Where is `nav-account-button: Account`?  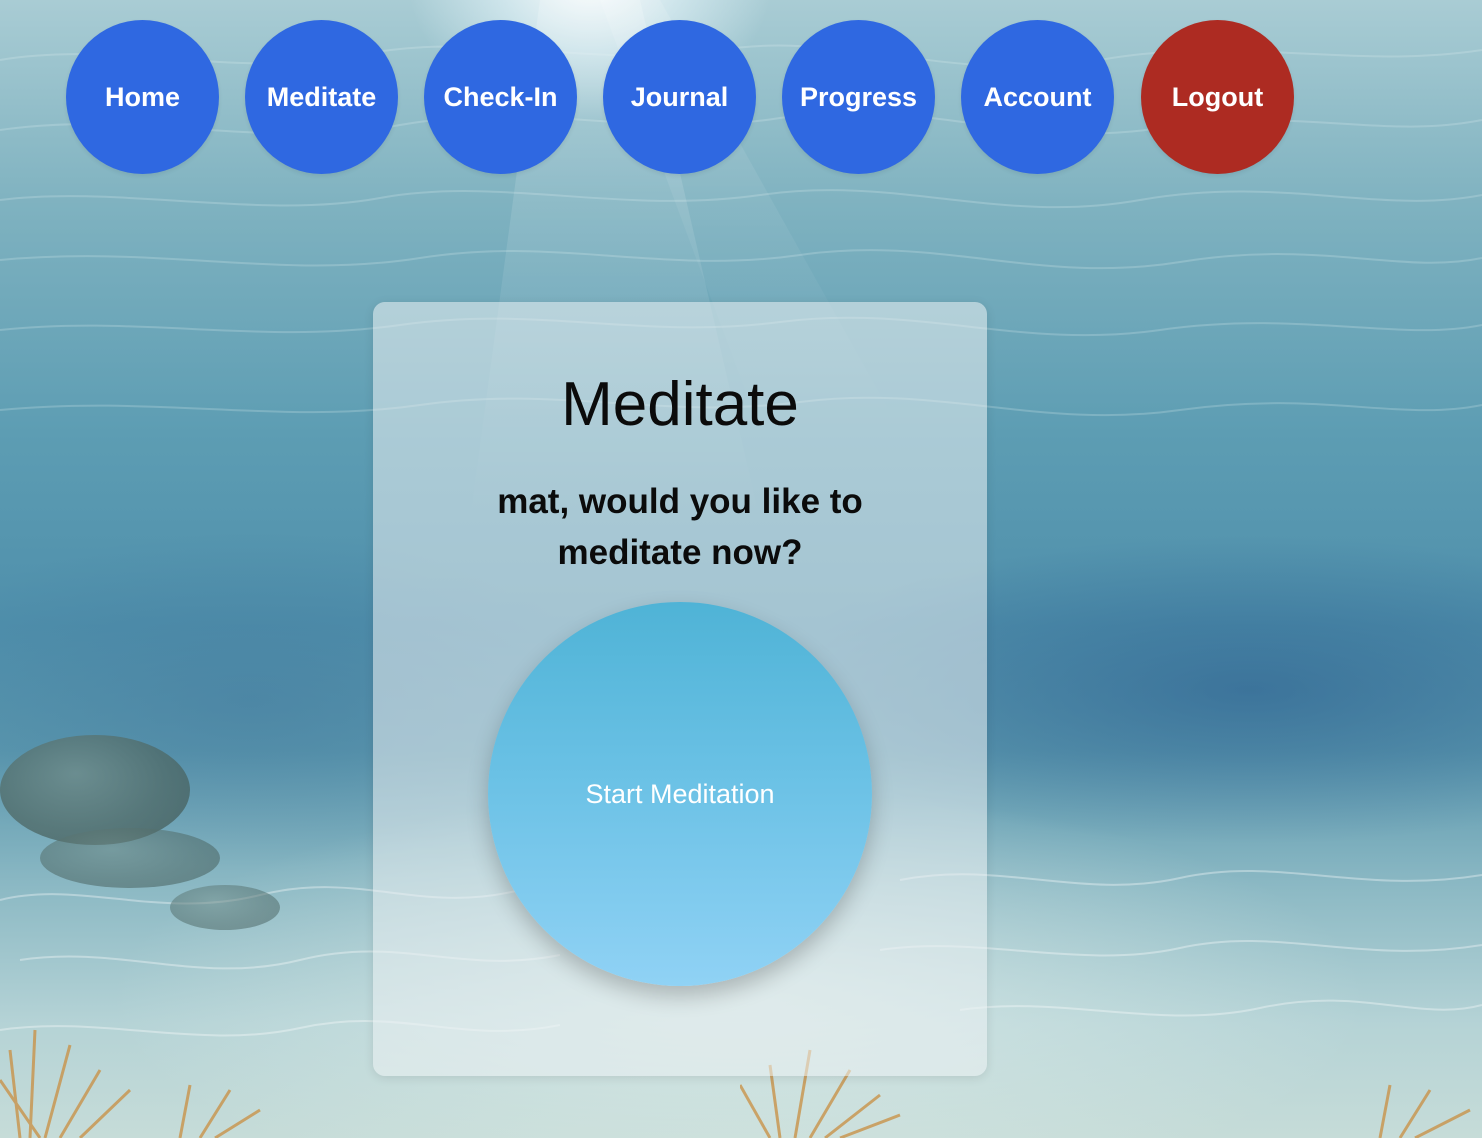
nav-account-button: Account is located at coordinates (1037, 97).